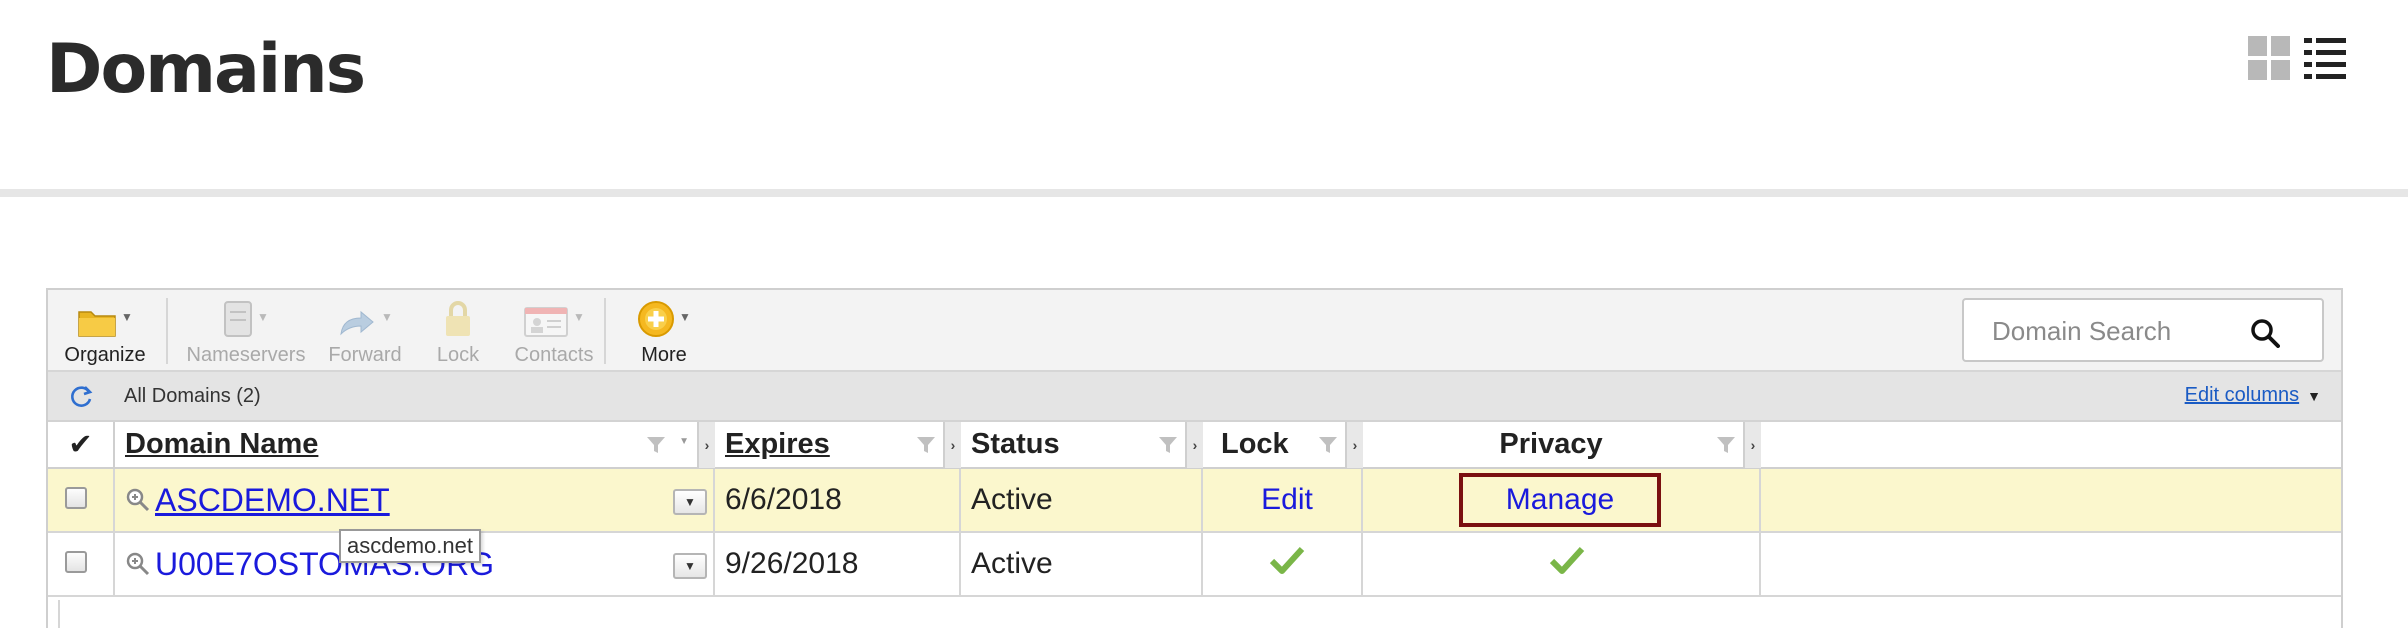 This screenshot has height=628, width=2408. I want to click on privacy-cell: Manage, so click(1561, 500).